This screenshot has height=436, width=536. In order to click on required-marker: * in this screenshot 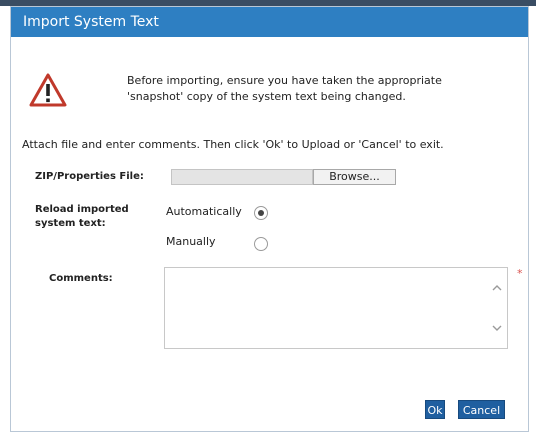, I will do `click(520, 273)`.